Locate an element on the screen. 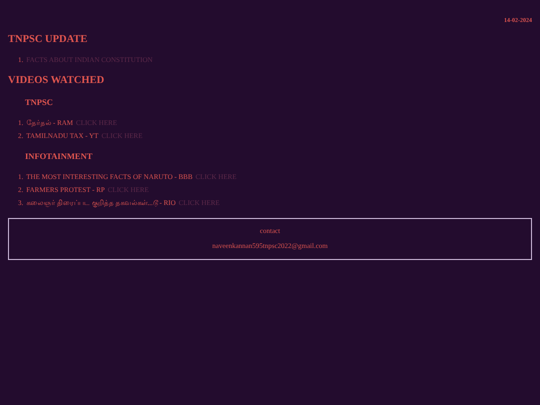 The height and width of the screenshot is (405, 540). section-heading: TNPSC UPDATE is located at coordinates (48, 39).